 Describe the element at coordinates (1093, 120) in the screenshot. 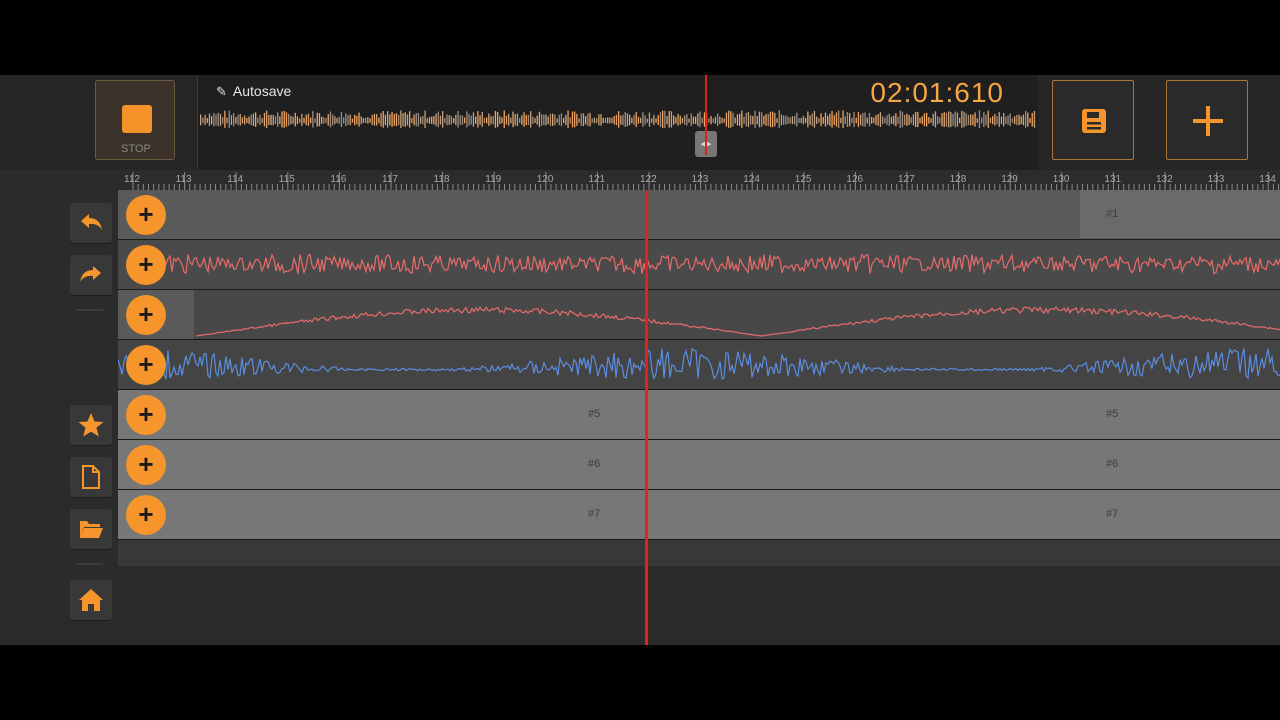

I see `save-button` at that location.